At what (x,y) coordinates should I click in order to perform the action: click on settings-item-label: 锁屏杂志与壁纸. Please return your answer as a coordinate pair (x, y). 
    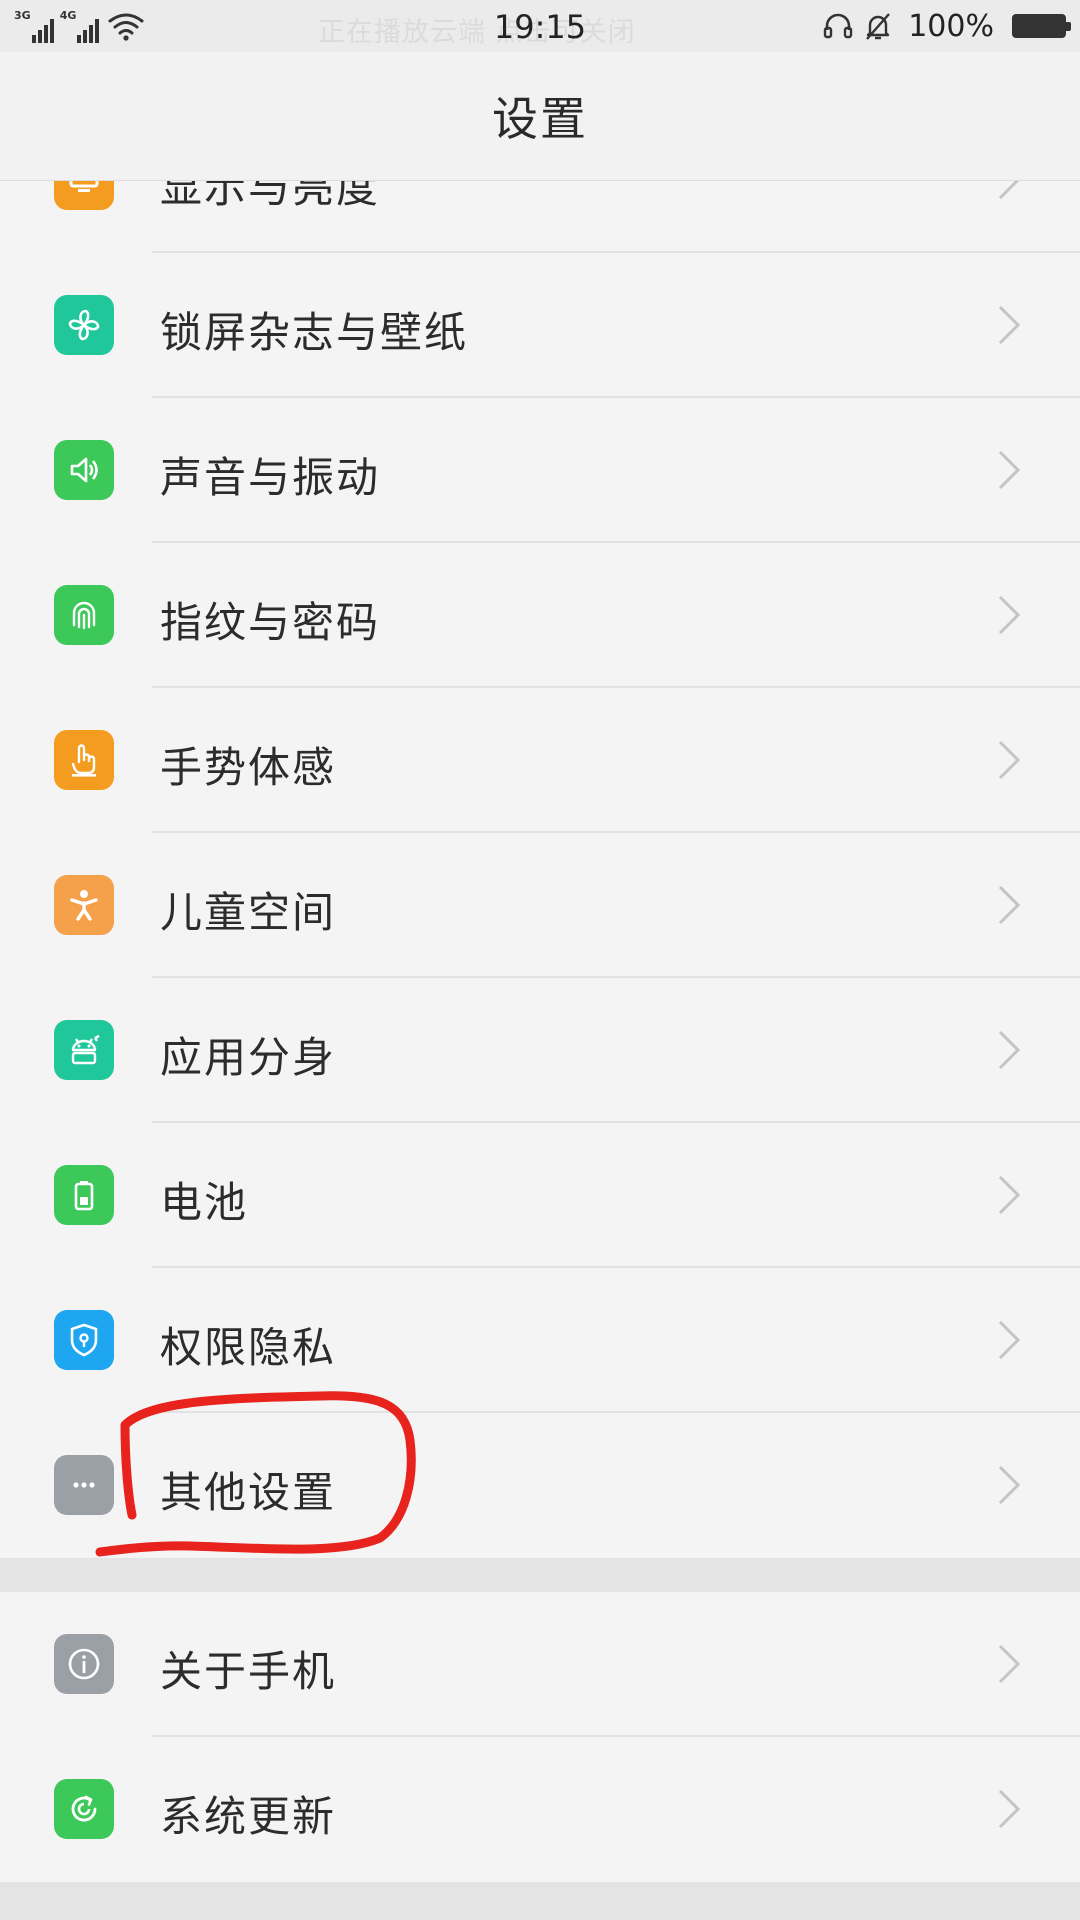
    Looking at the image, I should click on (314, 332).